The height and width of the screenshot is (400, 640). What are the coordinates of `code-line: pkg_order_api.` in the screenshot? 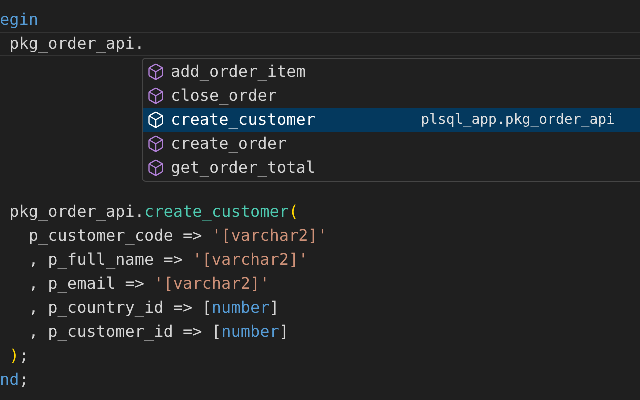 It's located at (76, 44).